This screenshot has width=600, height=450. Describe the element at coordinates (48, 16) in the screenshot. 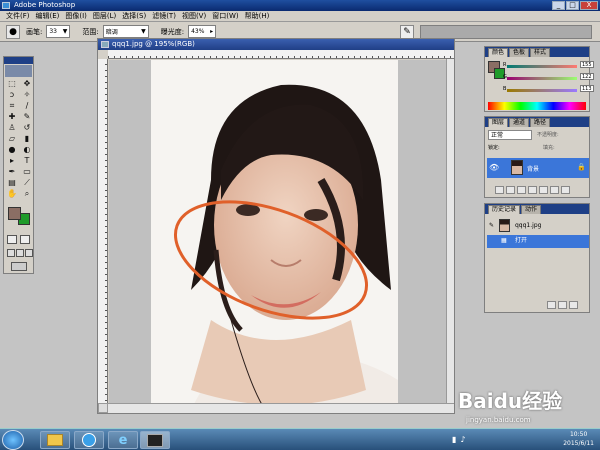

I see `menu-edit: 编辑(E)` at that location.